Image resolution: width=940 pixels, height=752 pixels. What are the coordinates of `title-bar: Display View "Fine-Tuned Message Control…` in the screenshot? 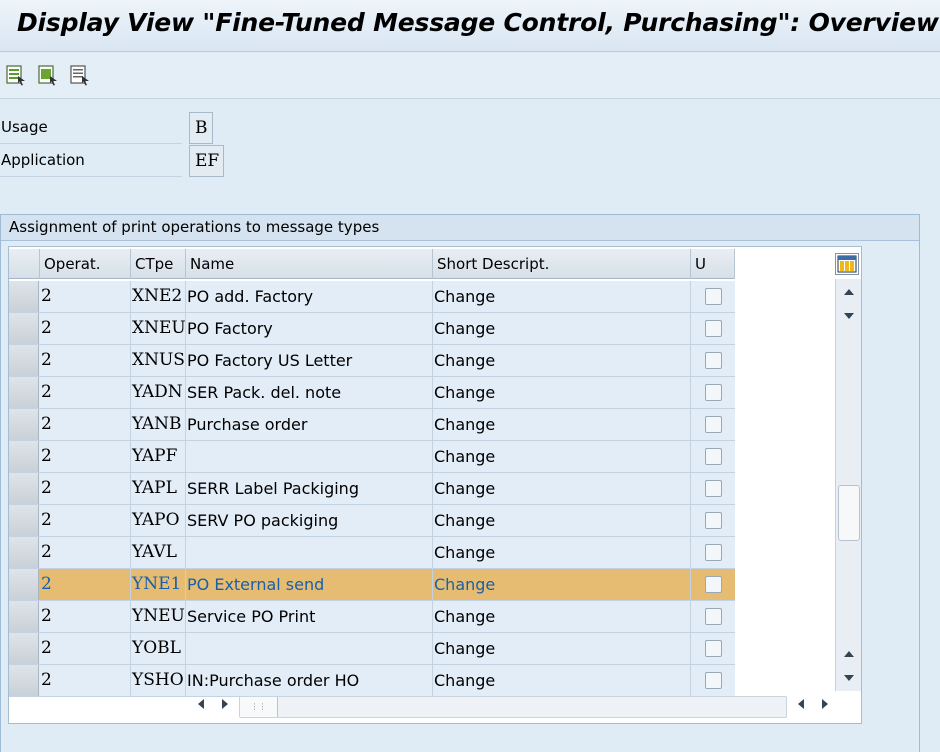 It's located at (470, 26).